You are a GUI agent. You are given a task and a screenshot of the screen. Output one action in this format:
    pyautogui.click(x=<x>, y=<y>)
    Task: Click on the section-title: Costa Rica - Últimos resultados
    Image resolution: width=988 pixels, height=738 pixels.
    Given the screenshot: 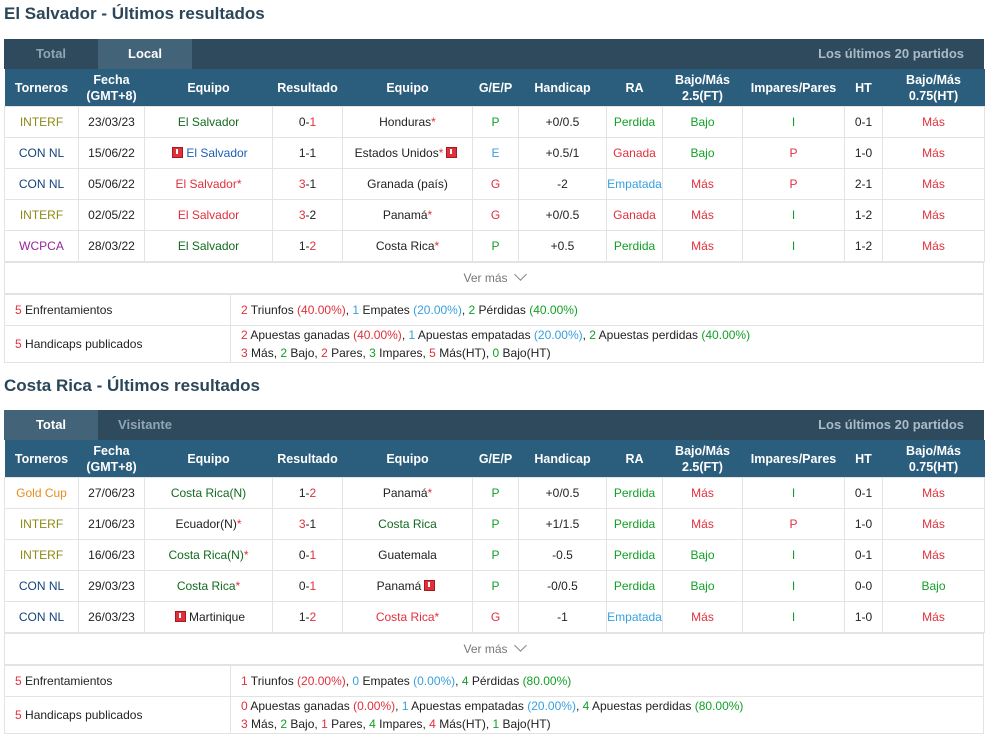 What is the action you would take?
    pyautogui.click(x=132, y=385)
    